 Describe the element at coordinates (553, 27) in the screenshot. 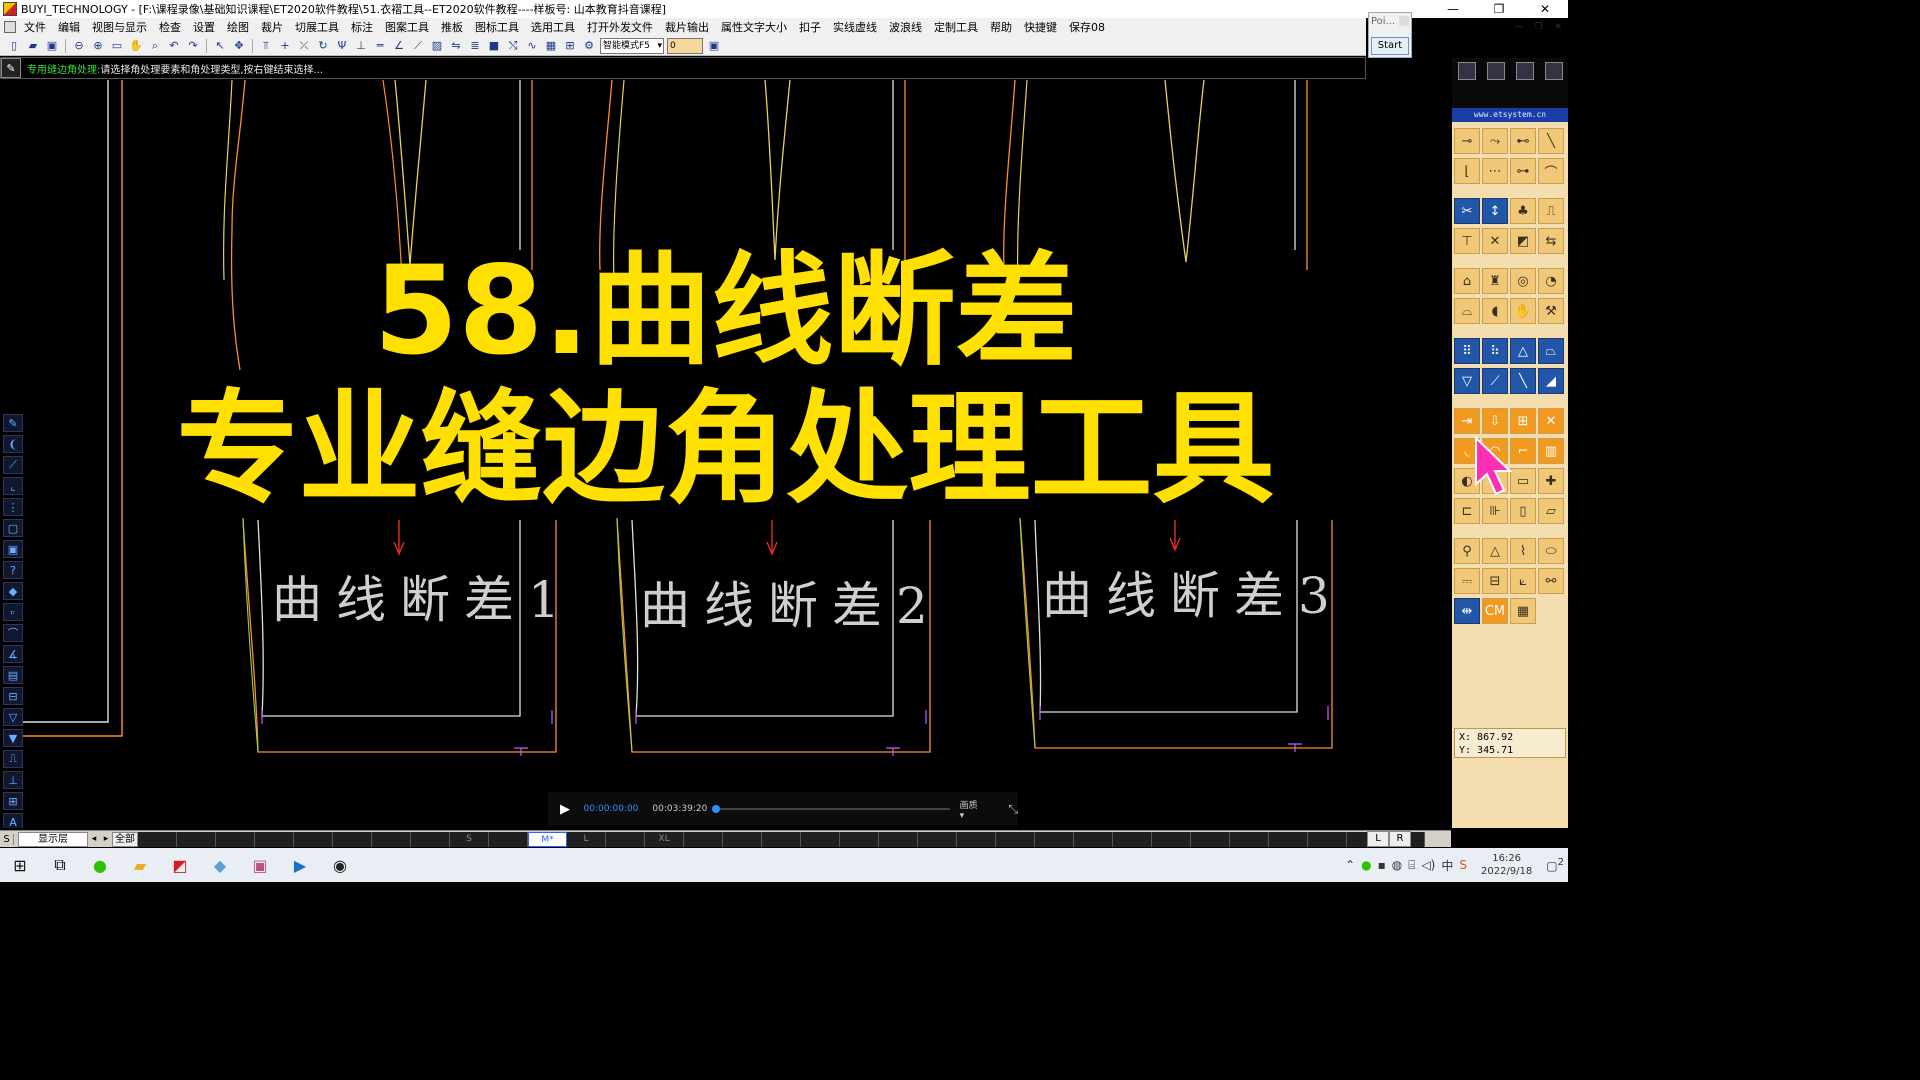

I see `menu-select-tools: 选用工具` at that location.